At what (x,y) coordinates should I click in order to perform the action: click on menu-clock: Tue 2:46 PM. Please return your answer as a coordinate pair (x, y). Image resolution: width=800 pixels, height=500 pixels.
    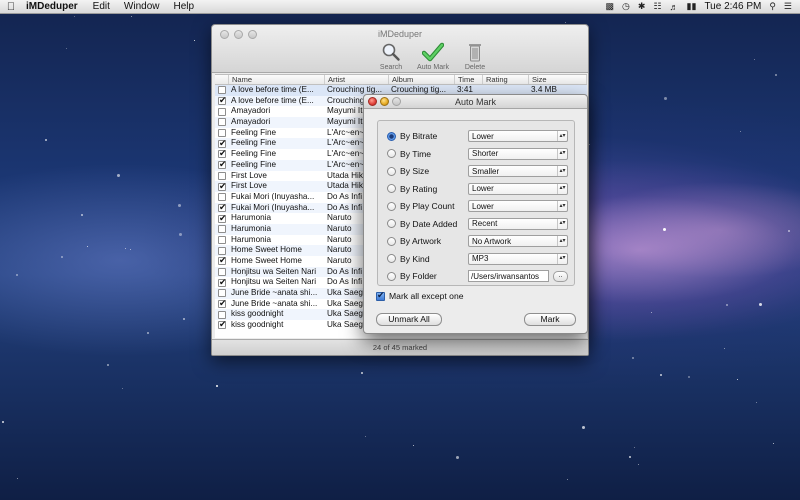
    Looking at the image, I should click on (732, 6).